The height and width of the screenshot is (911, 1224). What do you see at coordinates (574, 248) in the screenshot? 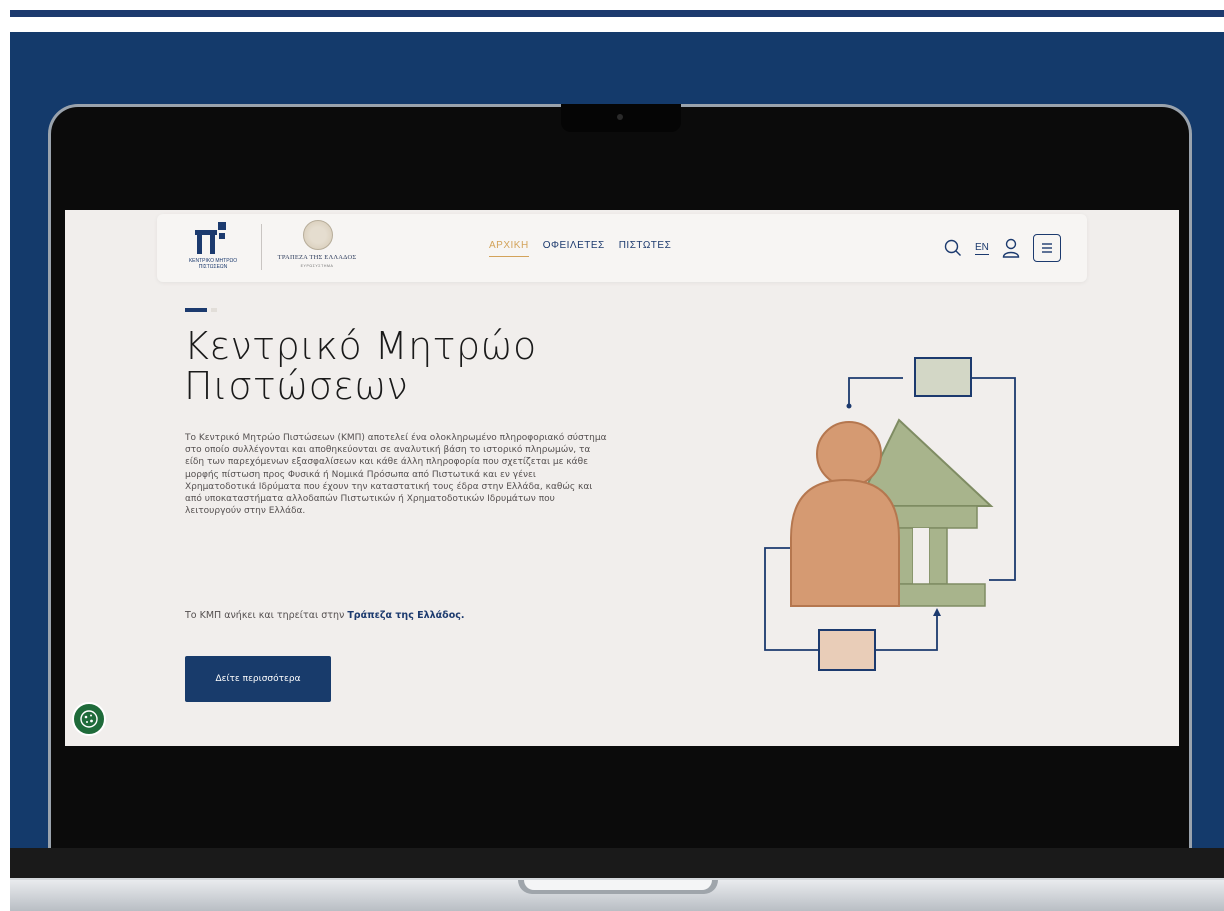
I see `nav-link-debtors: ΟΦΕΙΛΕΤΕΣ` at bounding box center [574, 248].